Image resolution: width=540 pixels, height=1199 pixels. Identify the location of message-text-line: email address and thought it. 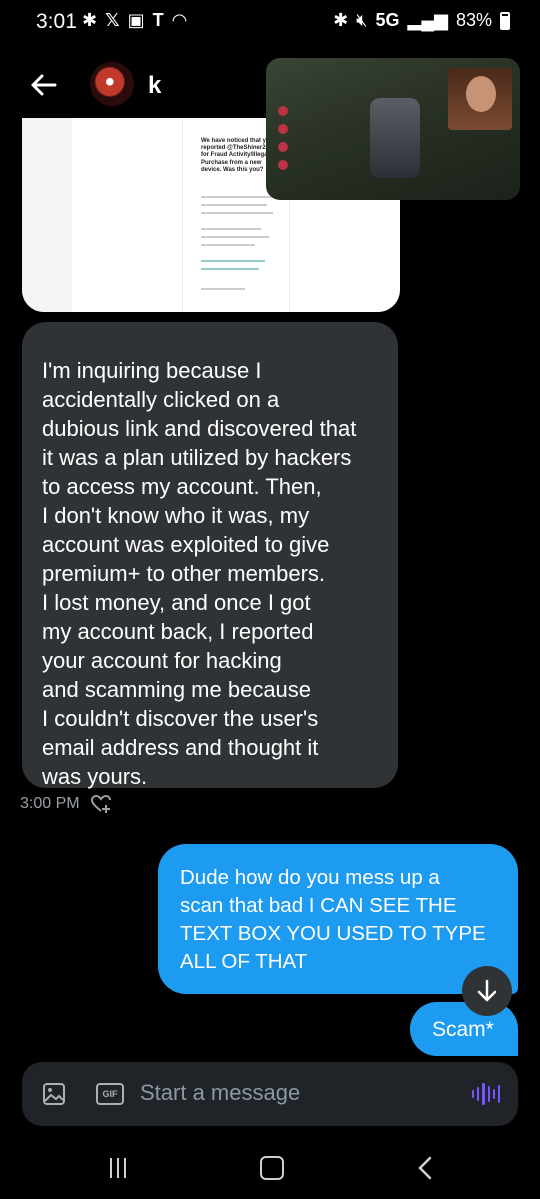
(180, 747).